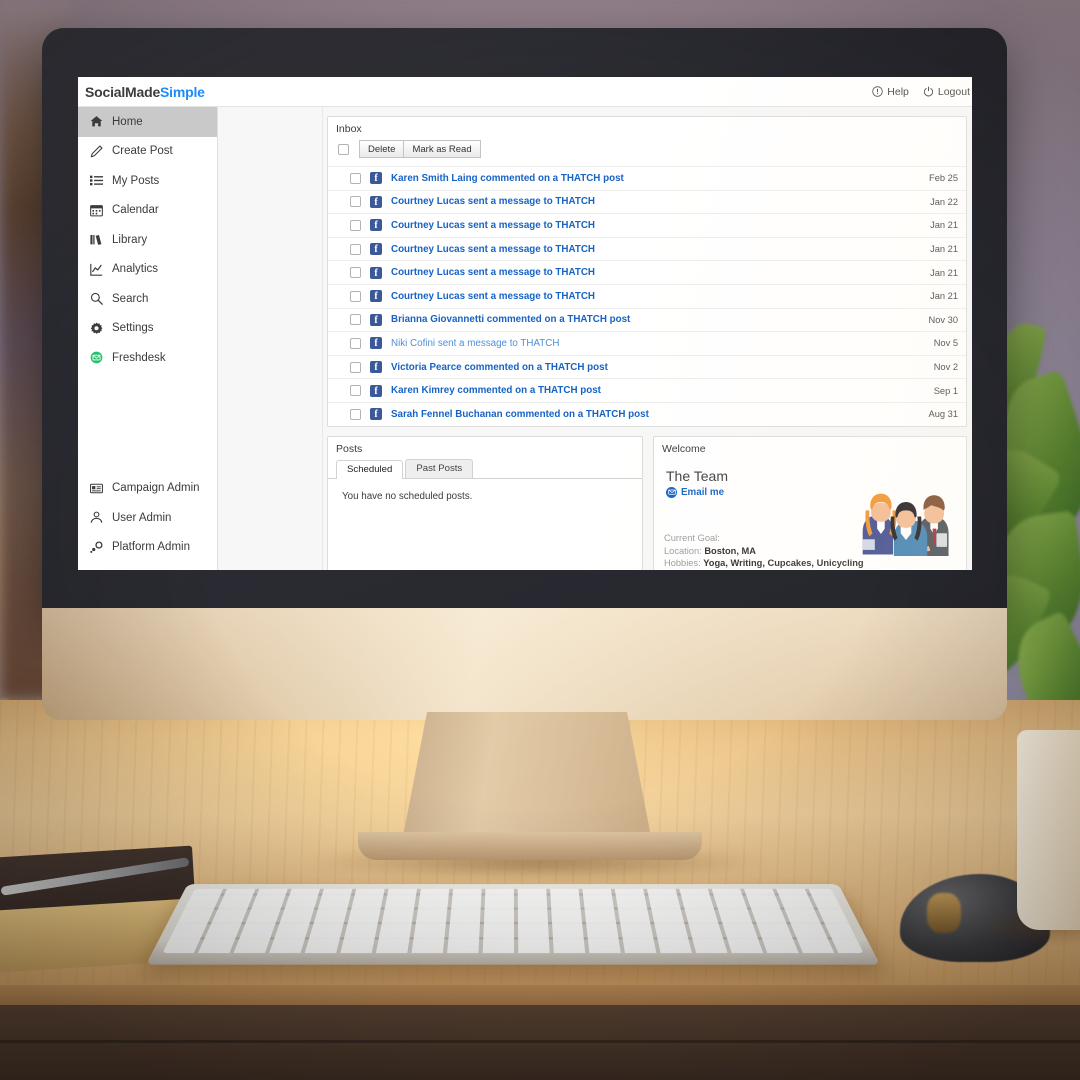 The image size is (1080, 1080). Describe the element at coordinates (407, 496) in the screenshot. I see `posts-empty-message: You have no scheduled posts.` at that location.